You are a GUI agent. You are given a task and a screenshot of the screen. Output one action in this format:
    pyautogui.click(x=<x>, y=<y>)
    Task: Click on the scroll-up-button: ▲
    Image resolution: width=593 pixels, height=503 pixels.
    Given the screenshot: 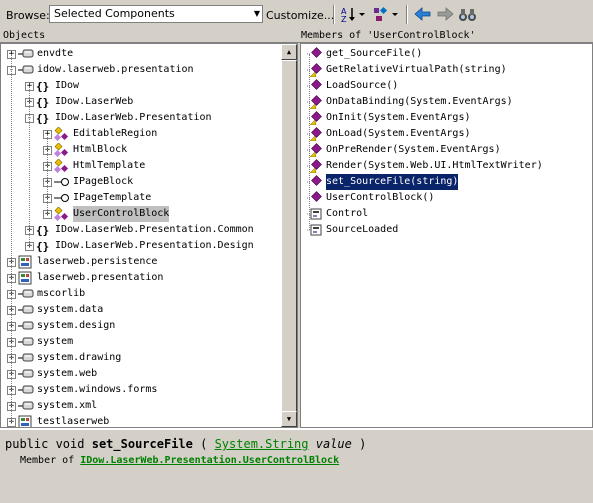 What is the action you would take?
    pyautogui.click(x=289, y=52)
    